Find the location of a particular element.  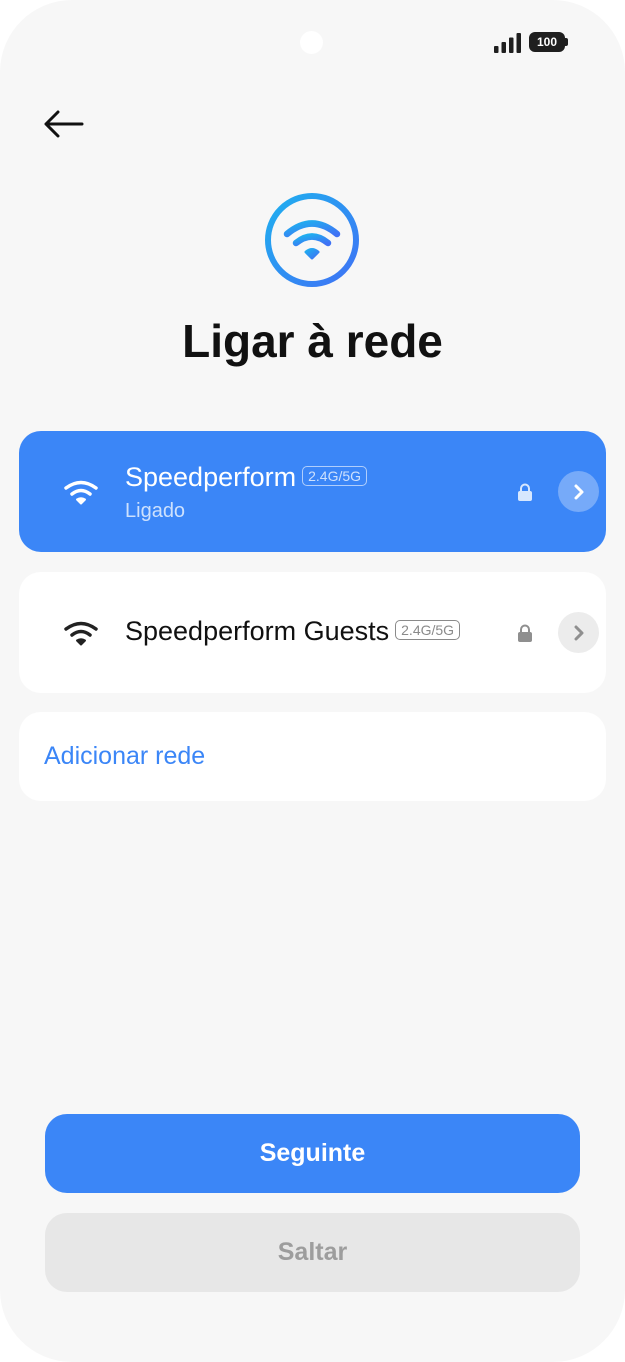

network-item-speedperform-guests: Speedperform Guests 2.4G/5G is located at coordinates (312, 632).